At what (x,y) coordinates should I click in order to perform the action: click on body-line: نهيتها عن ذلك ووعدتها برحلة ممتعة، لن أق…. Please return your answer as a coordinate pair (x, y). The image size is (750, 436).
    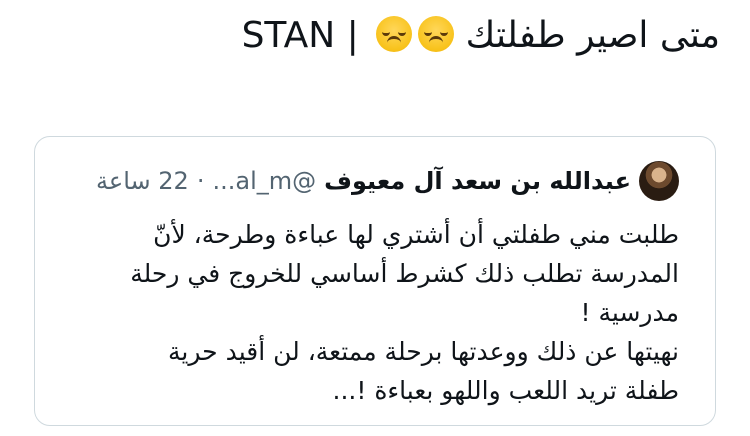
    Looking at the image, I should click on (423, 351).